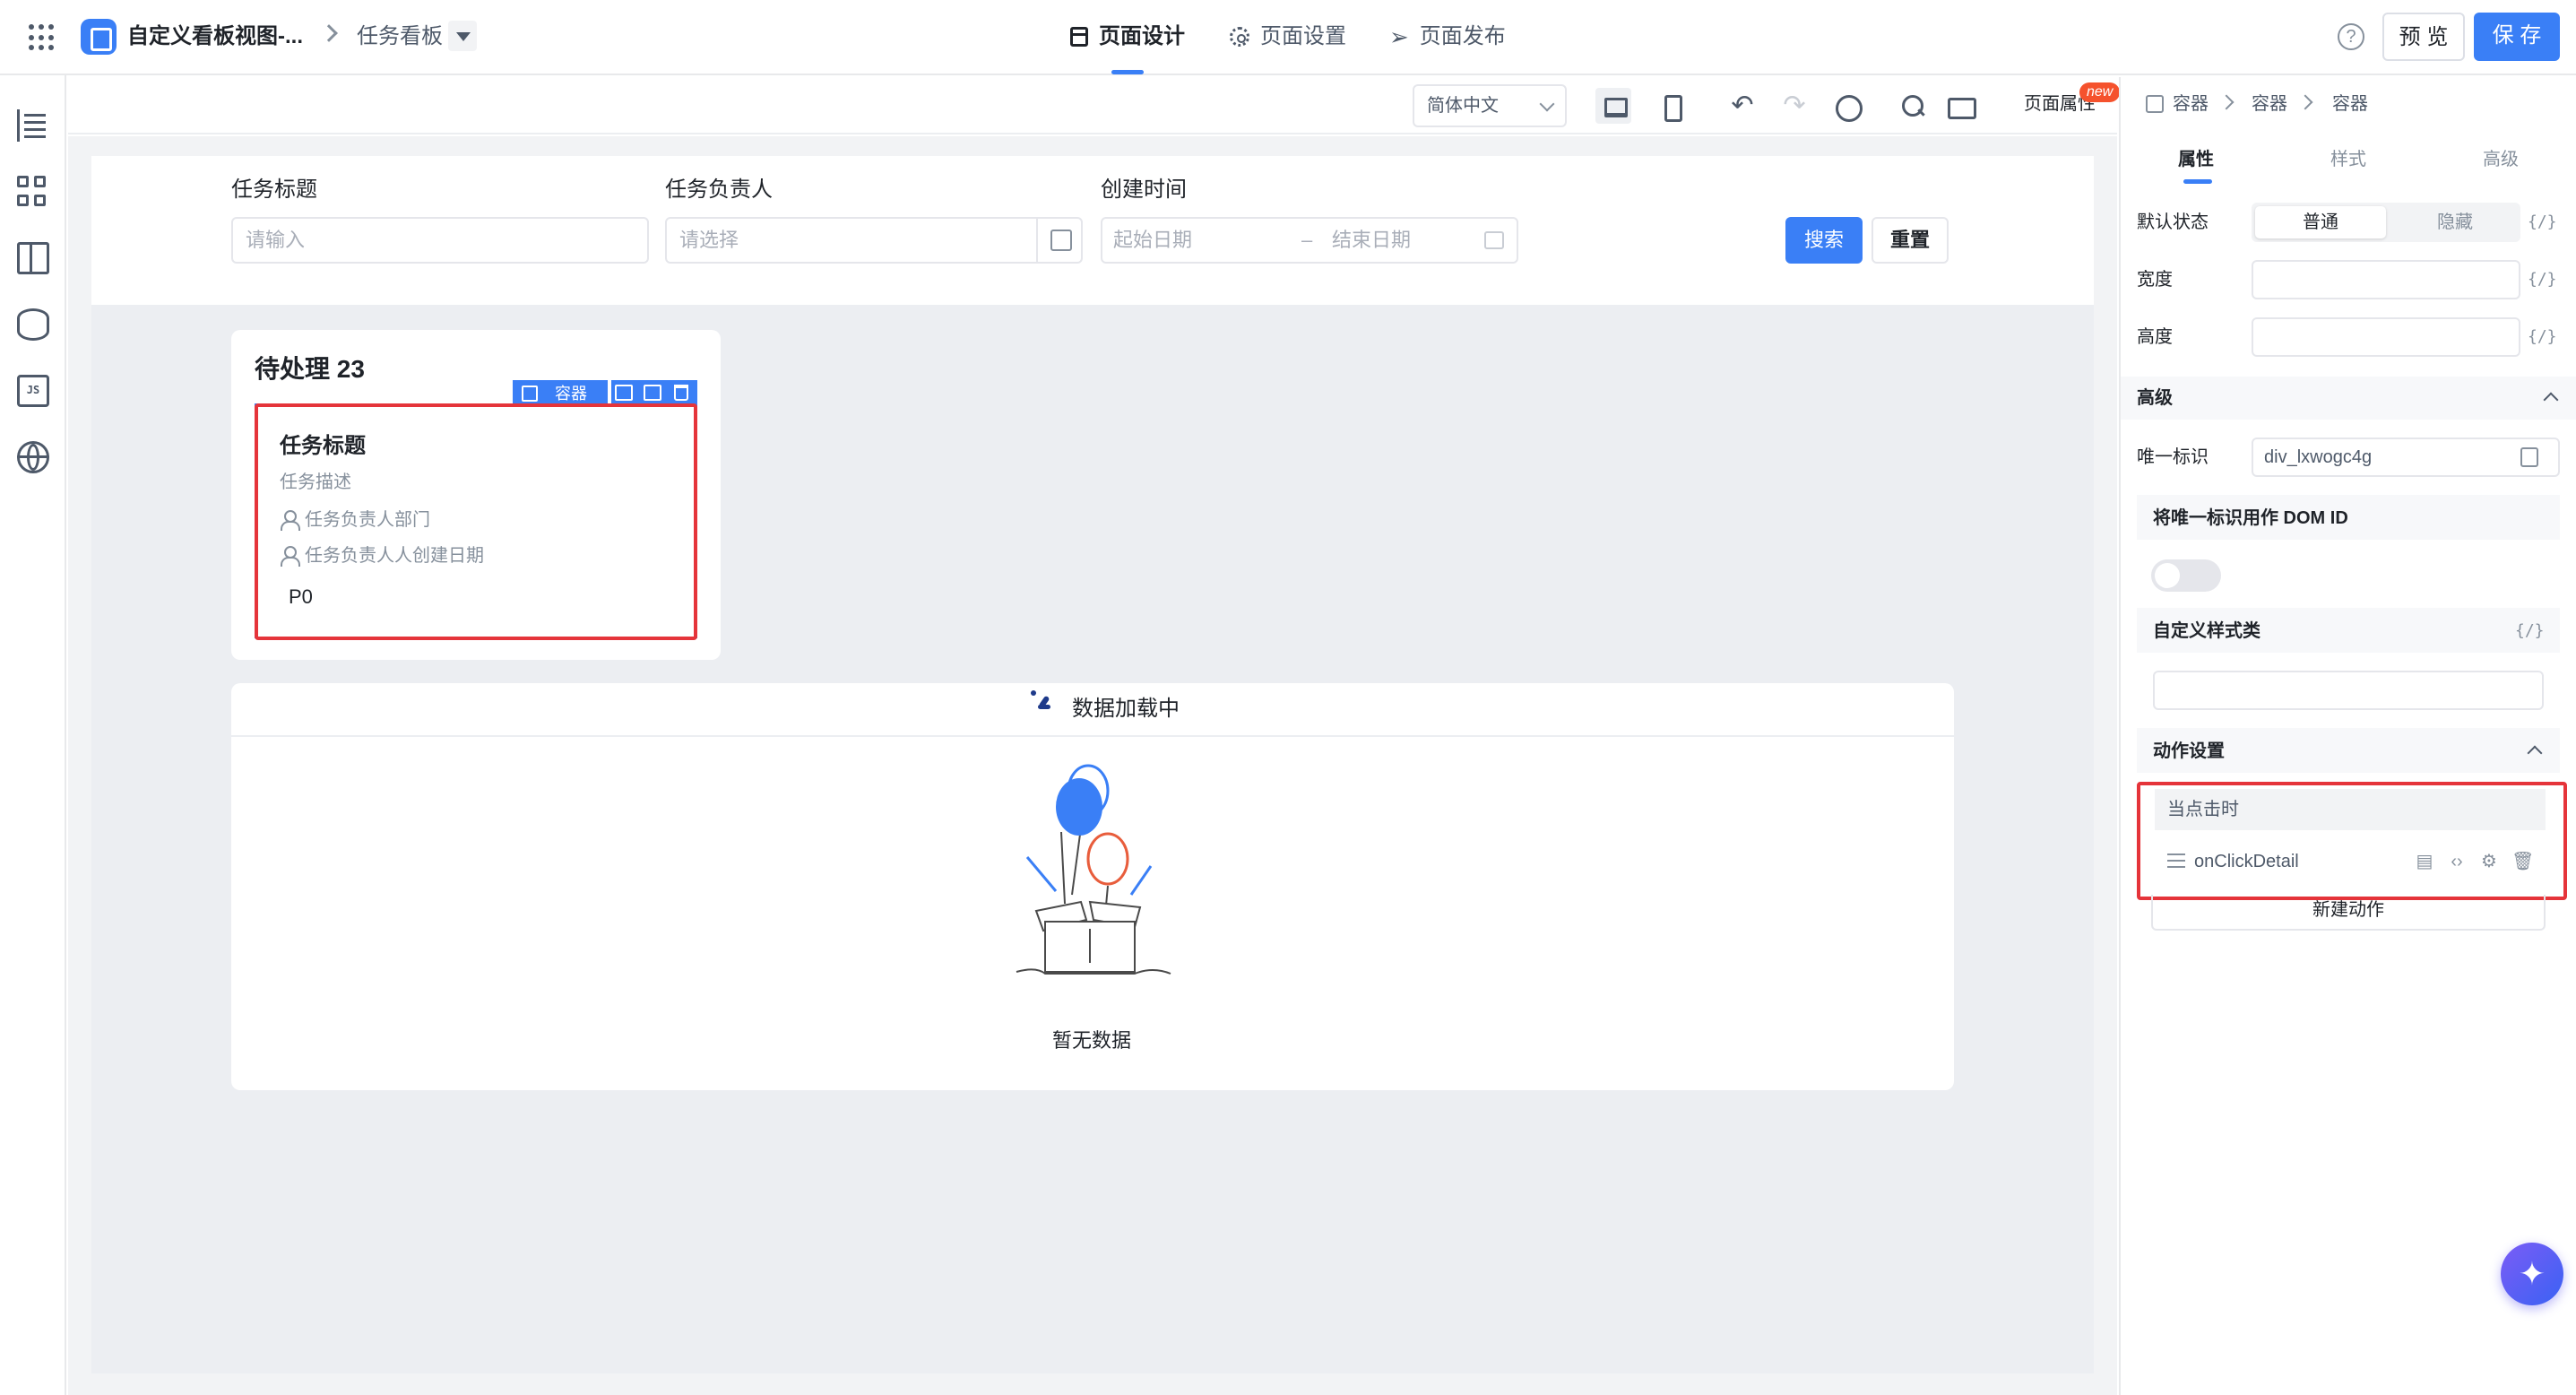  What do you see at coordinates (2155, 280) in the screenshot?
I see `width-label: 宽度` at bounding box center [2155, 280].